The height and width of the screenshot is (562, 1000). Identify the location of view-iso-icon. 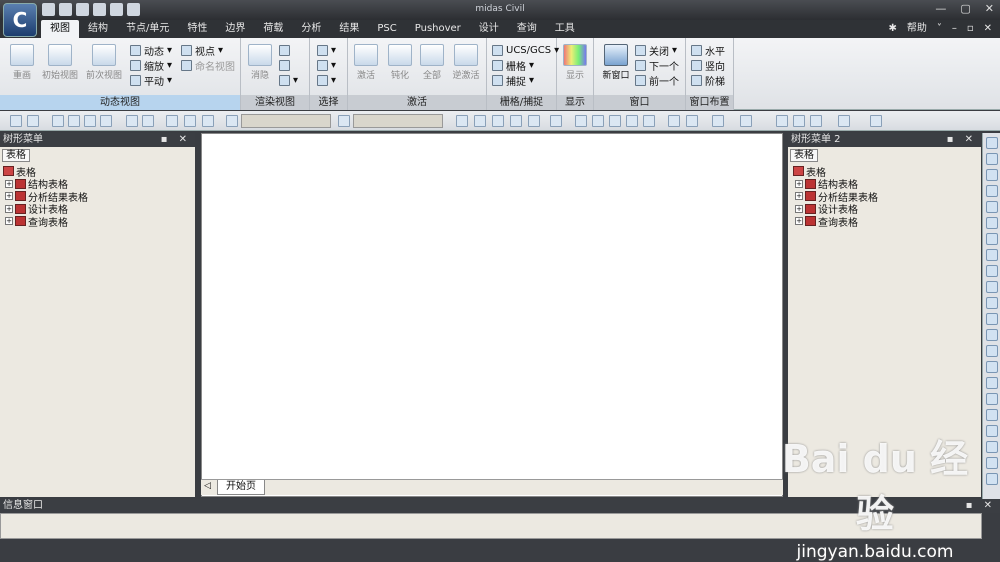
(991, 223).